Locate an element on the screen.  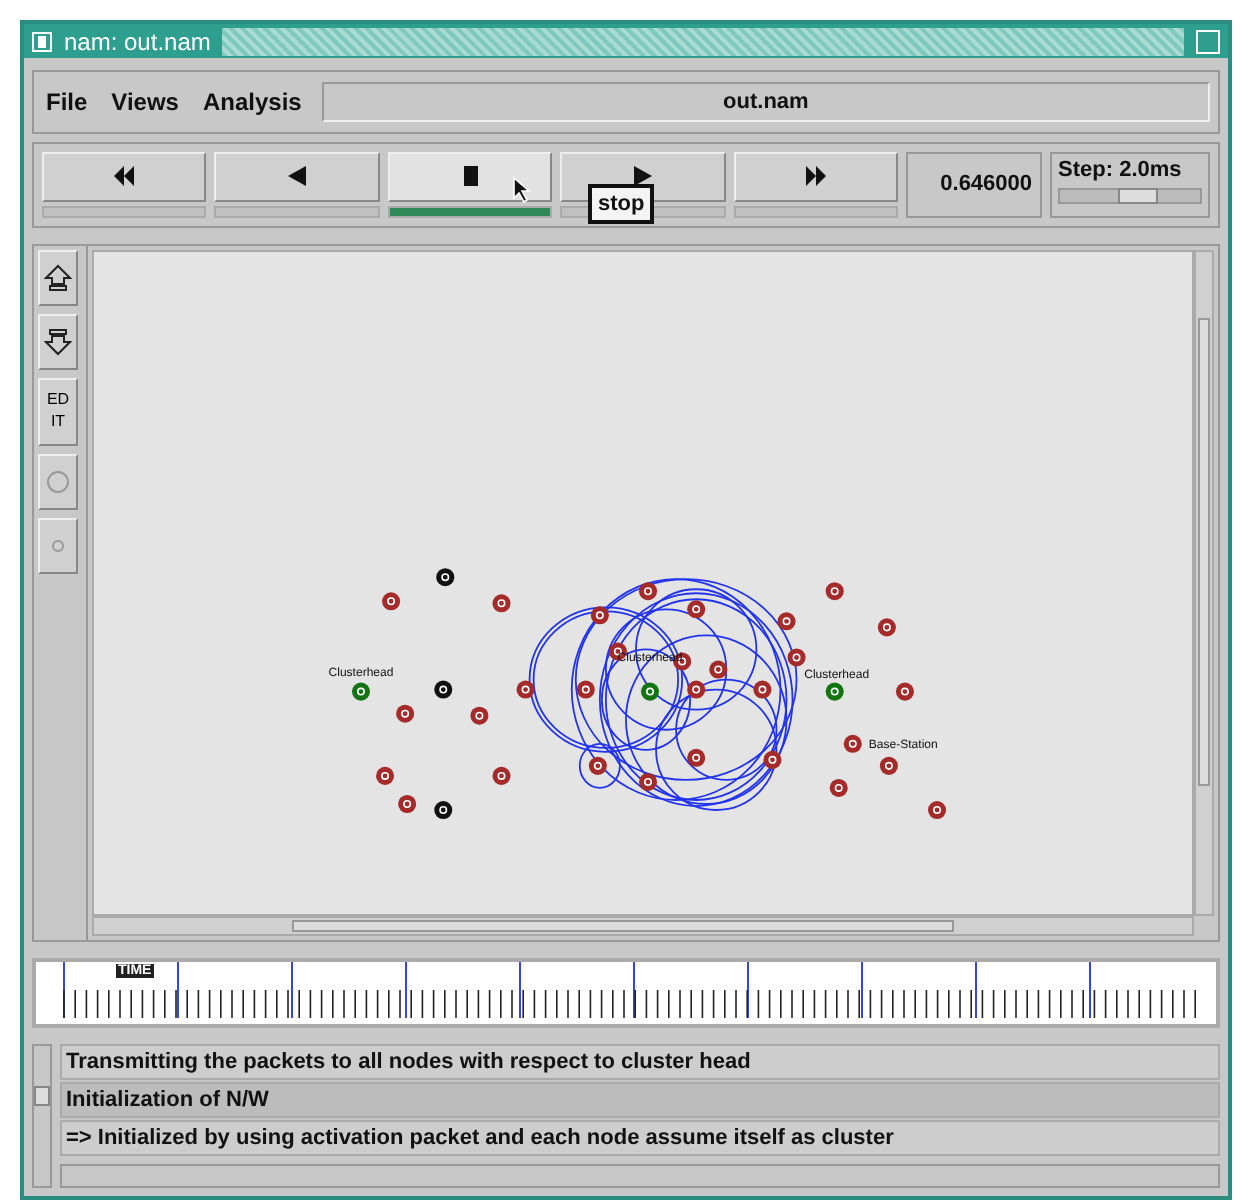
up-arrow-icon is located at coordinates (58, 277).